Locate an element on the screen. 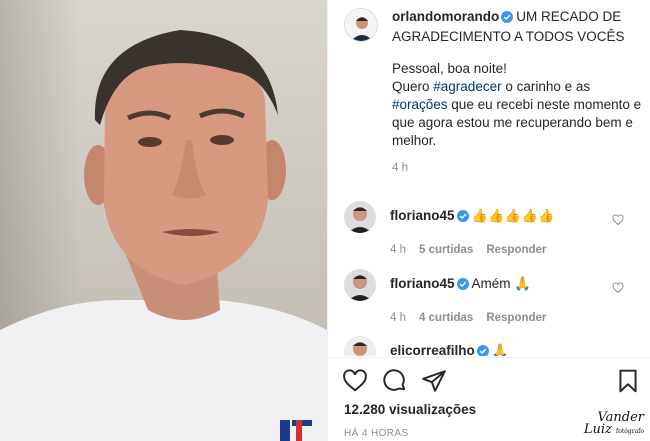  author-avatar is located at coordinates (361, 25).